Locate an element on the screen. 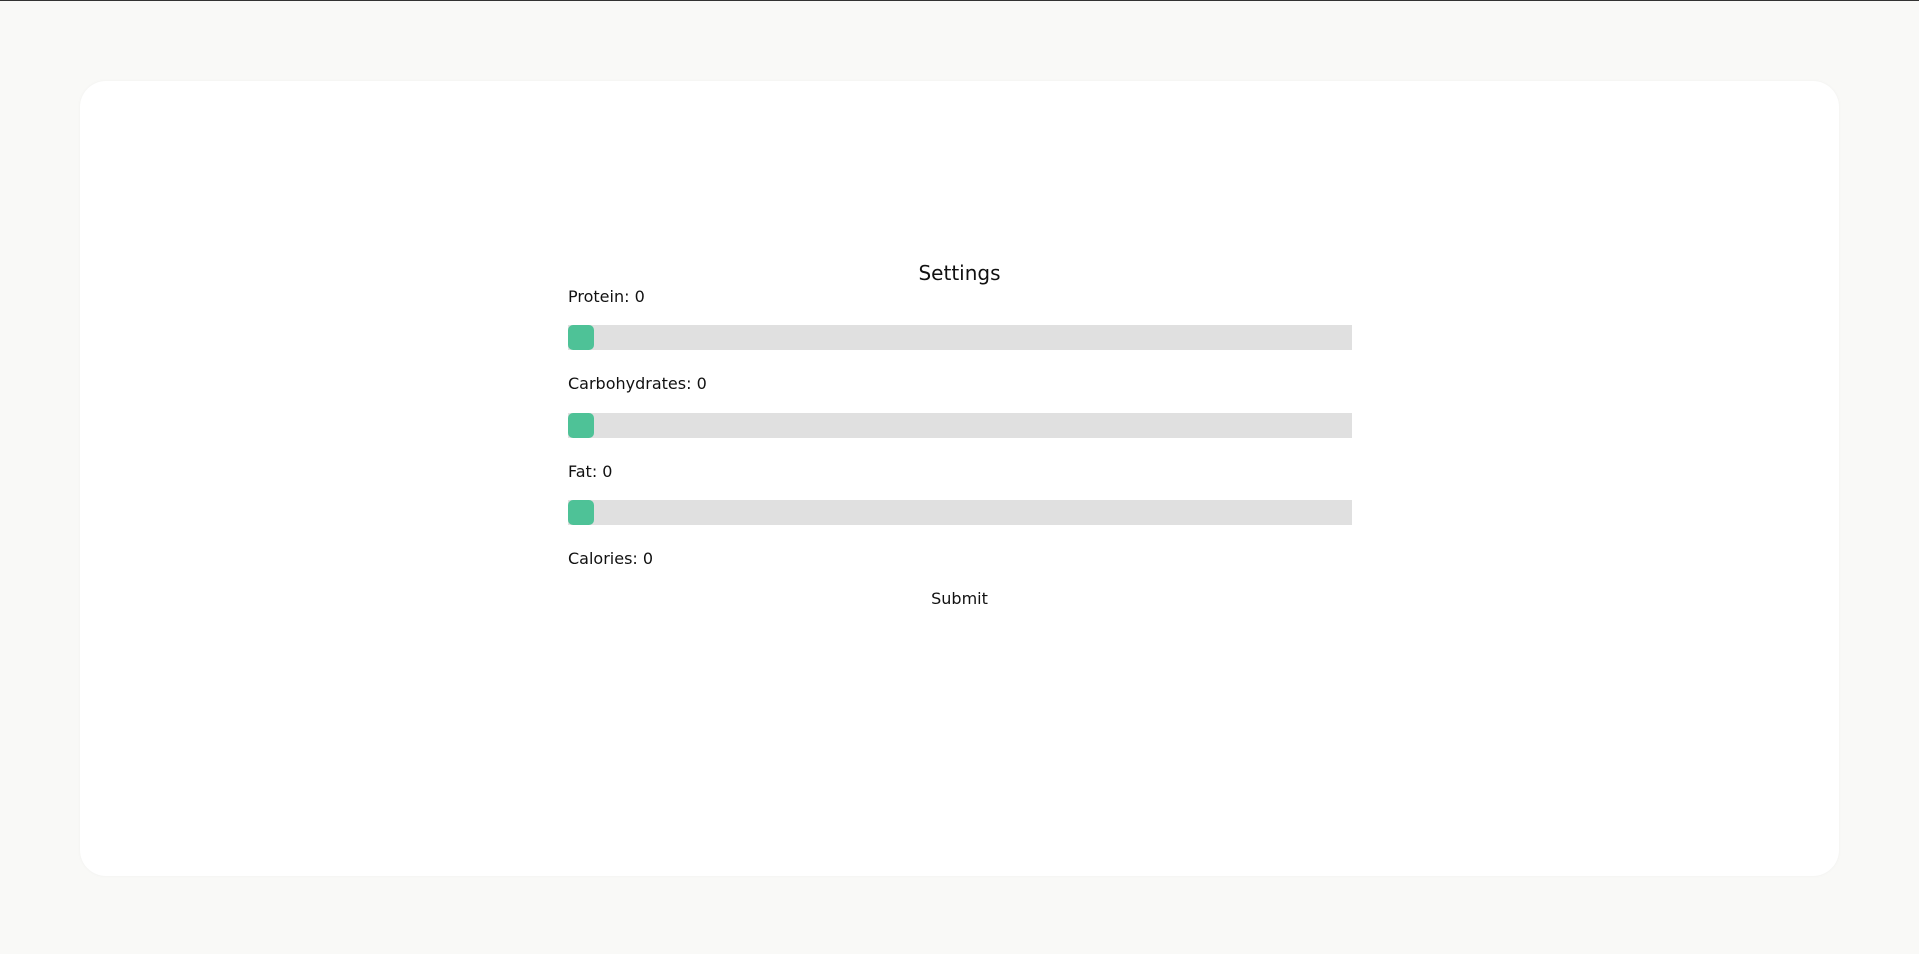  protein-slider is located at coordinates (960, 337).